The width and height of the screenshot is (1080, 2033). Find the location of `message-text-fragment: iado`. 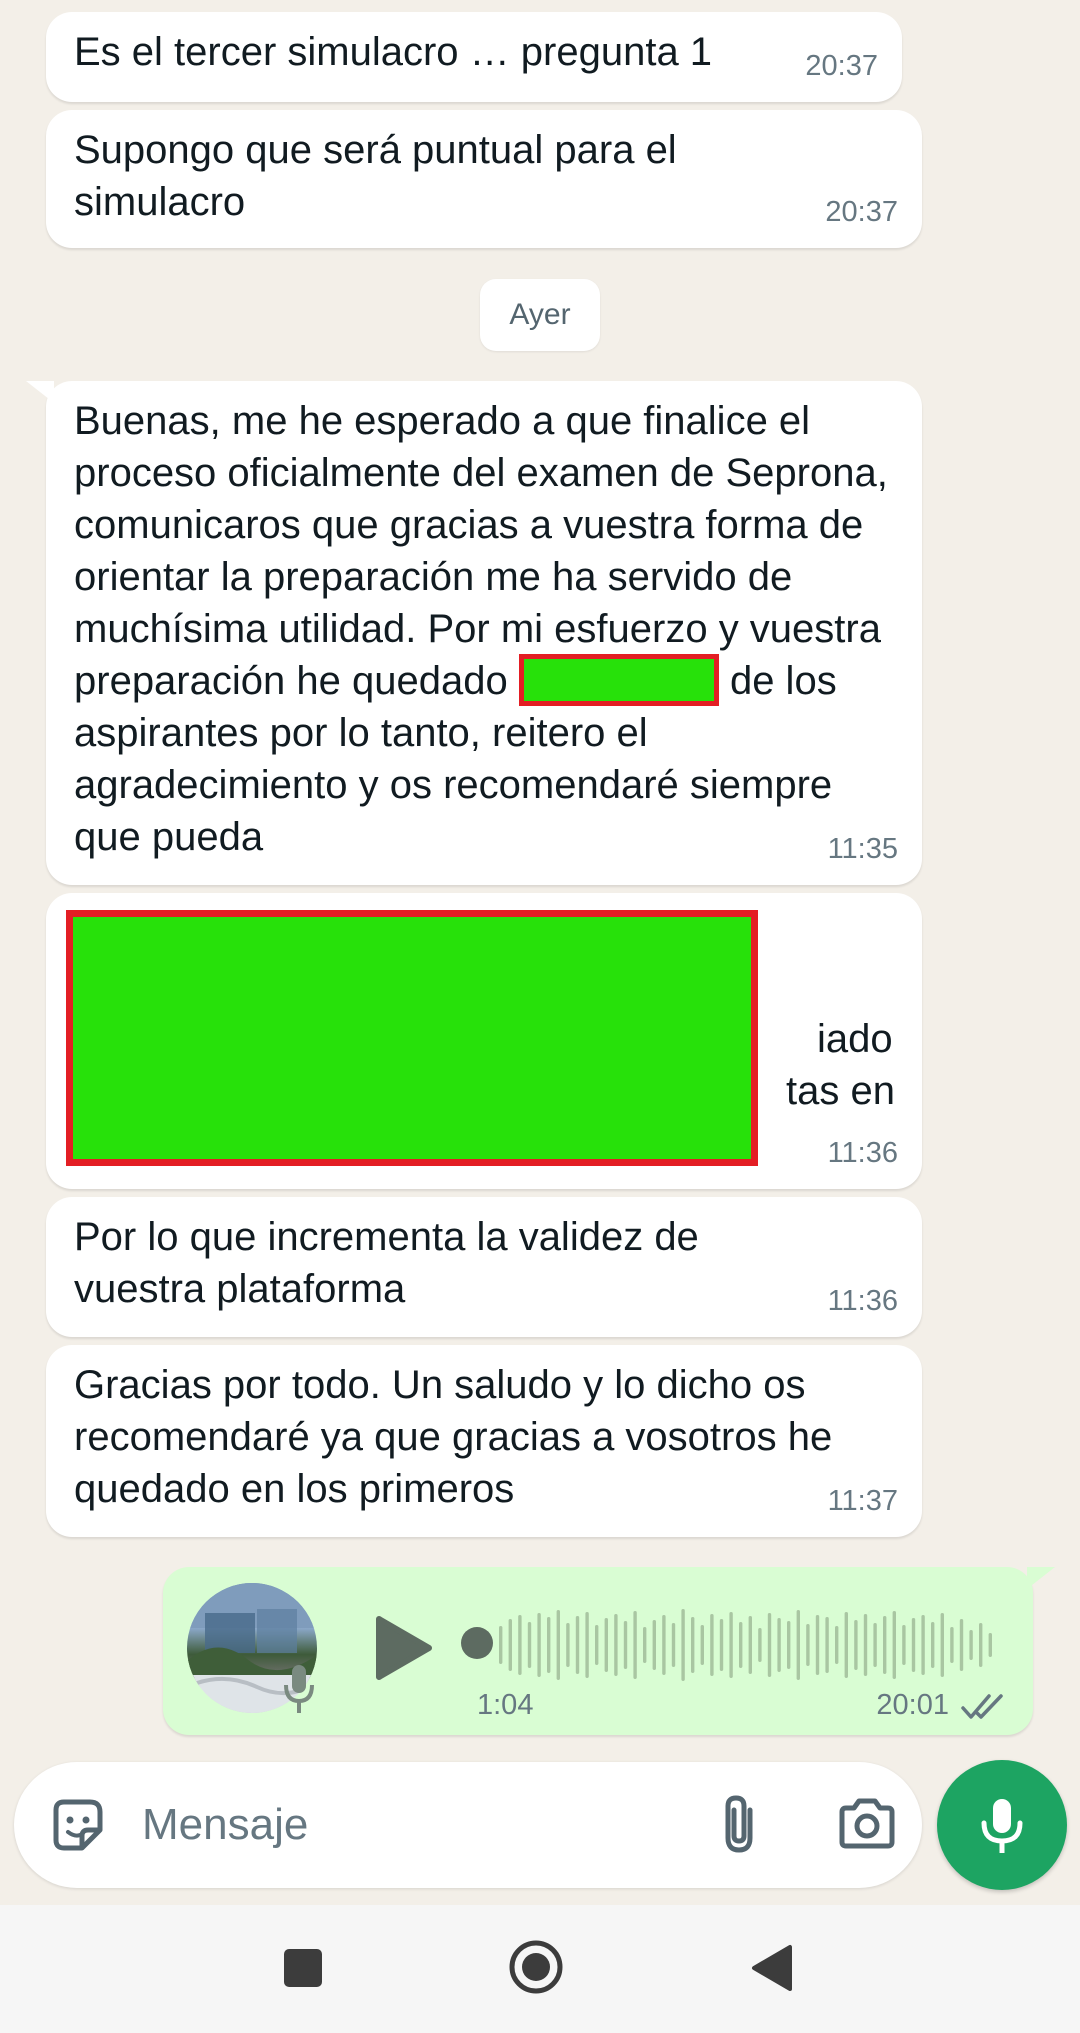

message-text-fragment: iado is located at coordinates (855, 1039).